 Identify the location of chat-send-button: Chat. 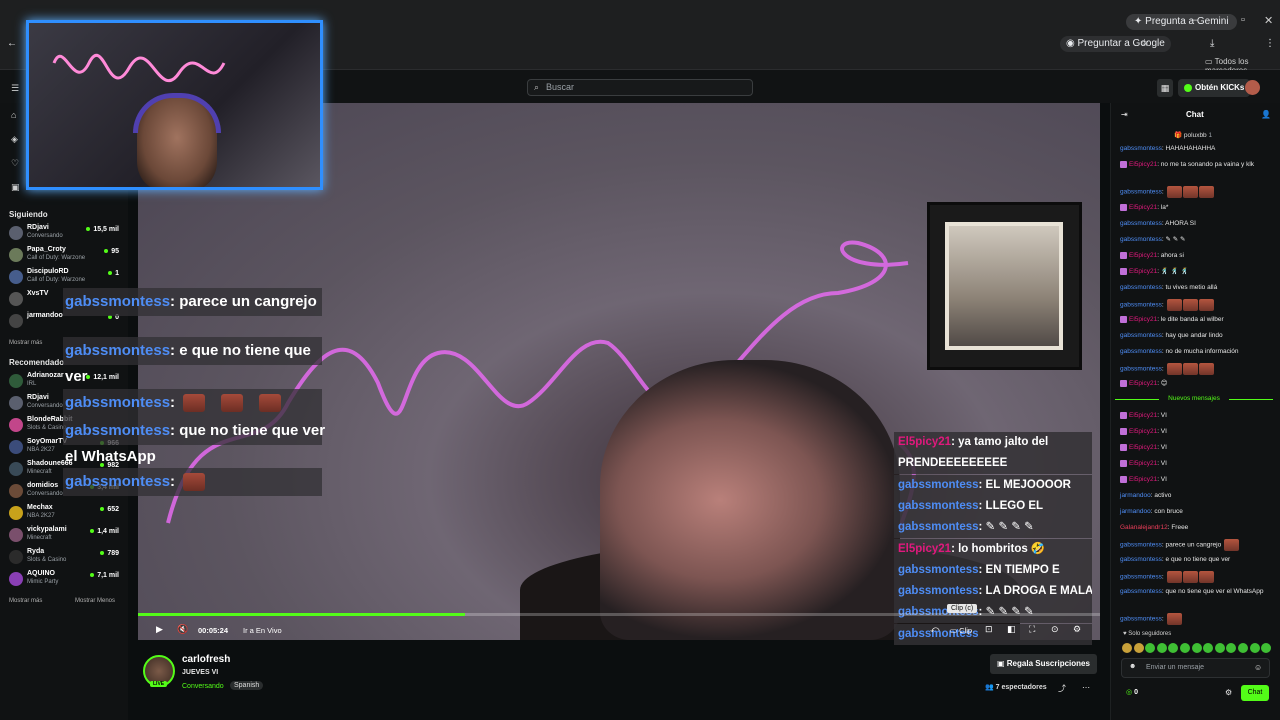
(1255, 693).